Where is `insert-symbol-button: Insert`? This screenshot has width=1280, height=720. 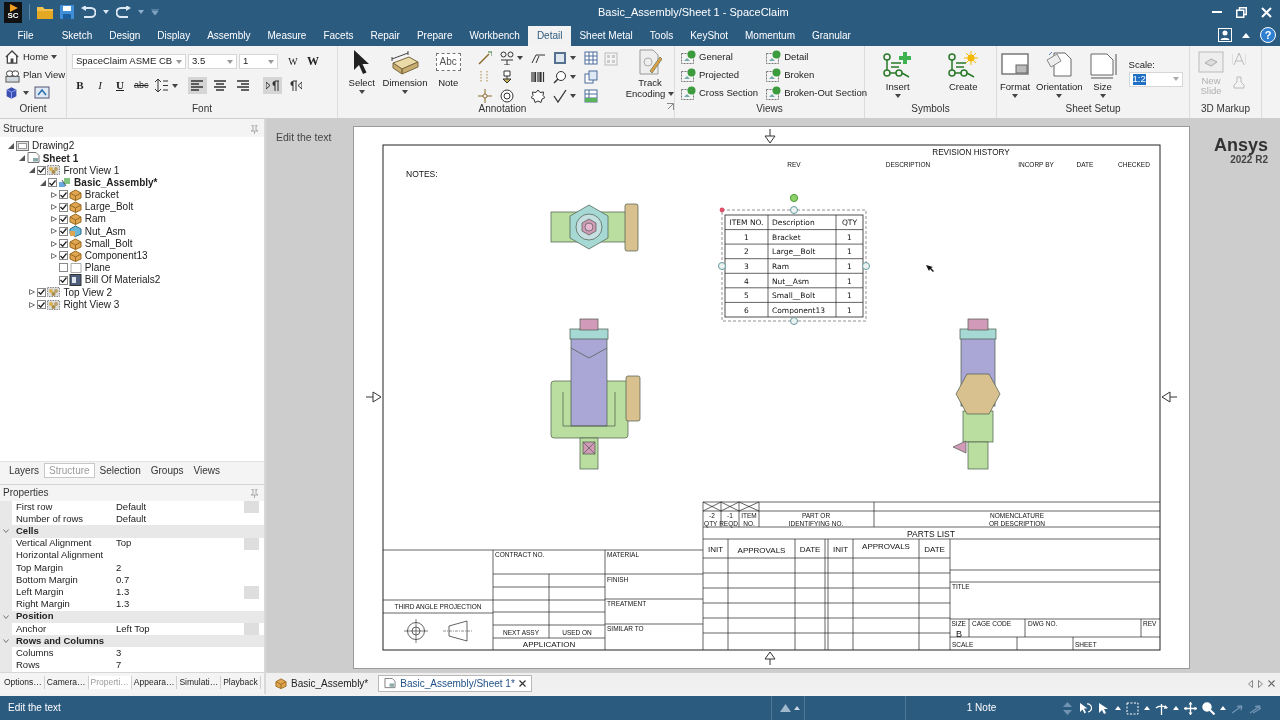 insert-symbol-button: Insert is located at coordinates (897, 75).